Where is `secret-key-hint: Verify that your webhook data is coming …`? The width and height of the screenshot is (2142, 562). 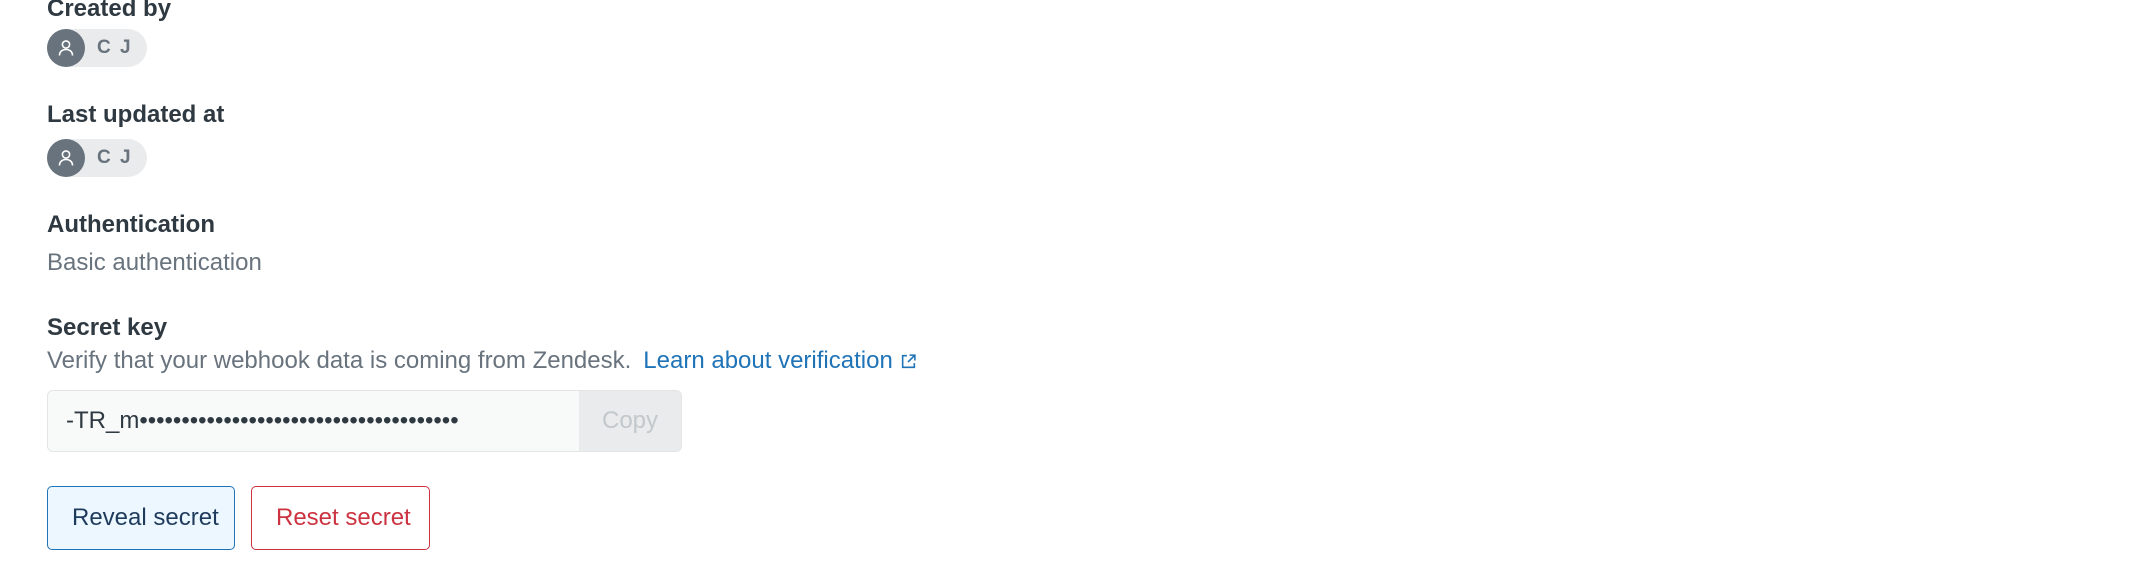 secret-key-hint: Verify that your webhook data is coming … is located at coordinates (482, 361).